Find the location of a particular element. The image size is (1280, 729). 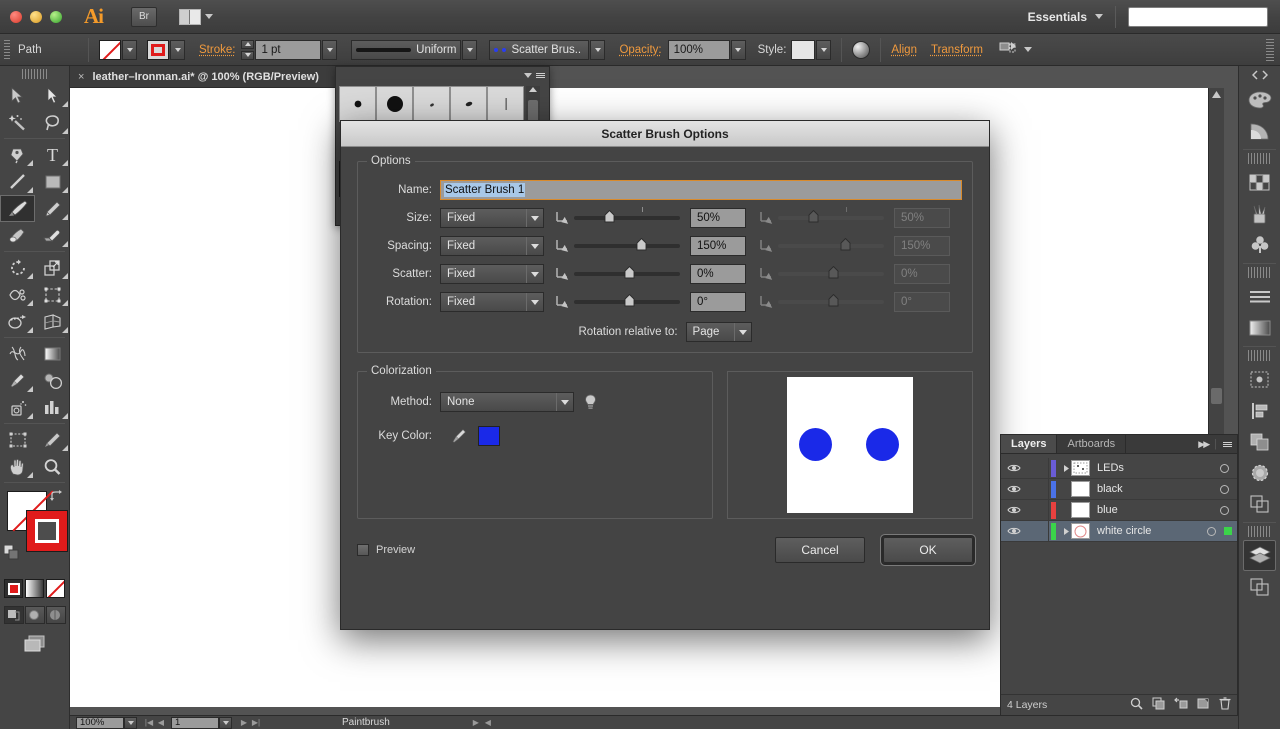

color-guide-panel-icon is located at coordinates (1259, 130).